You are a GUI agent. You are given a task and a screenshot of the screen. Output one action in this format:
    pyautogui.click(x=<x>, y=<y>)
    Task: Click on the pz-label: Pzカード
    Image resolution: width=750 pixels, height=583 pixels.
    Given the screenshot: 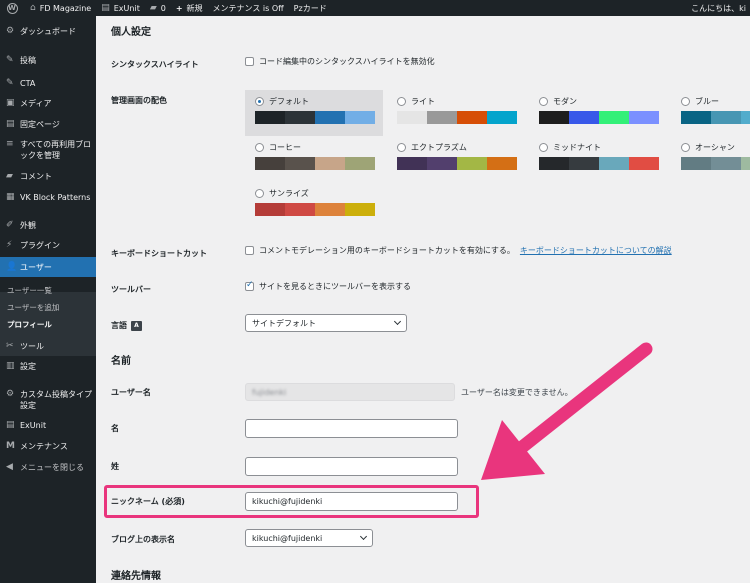 What is the action you would take?
    pyautogui.click(x=310, y=8)
    